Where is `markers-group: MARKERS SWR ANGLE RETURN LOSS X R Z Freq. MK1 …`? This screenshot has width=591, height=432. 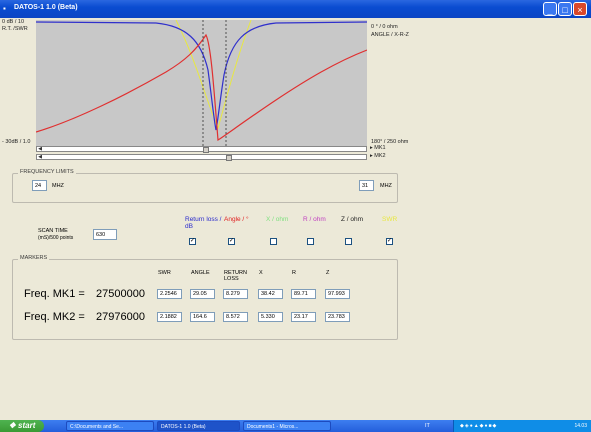
markers-group: MARKERS SWR ANGLE RETURN LOSS X R Z Freq. MK1 … is located at coordinates (205, 297).